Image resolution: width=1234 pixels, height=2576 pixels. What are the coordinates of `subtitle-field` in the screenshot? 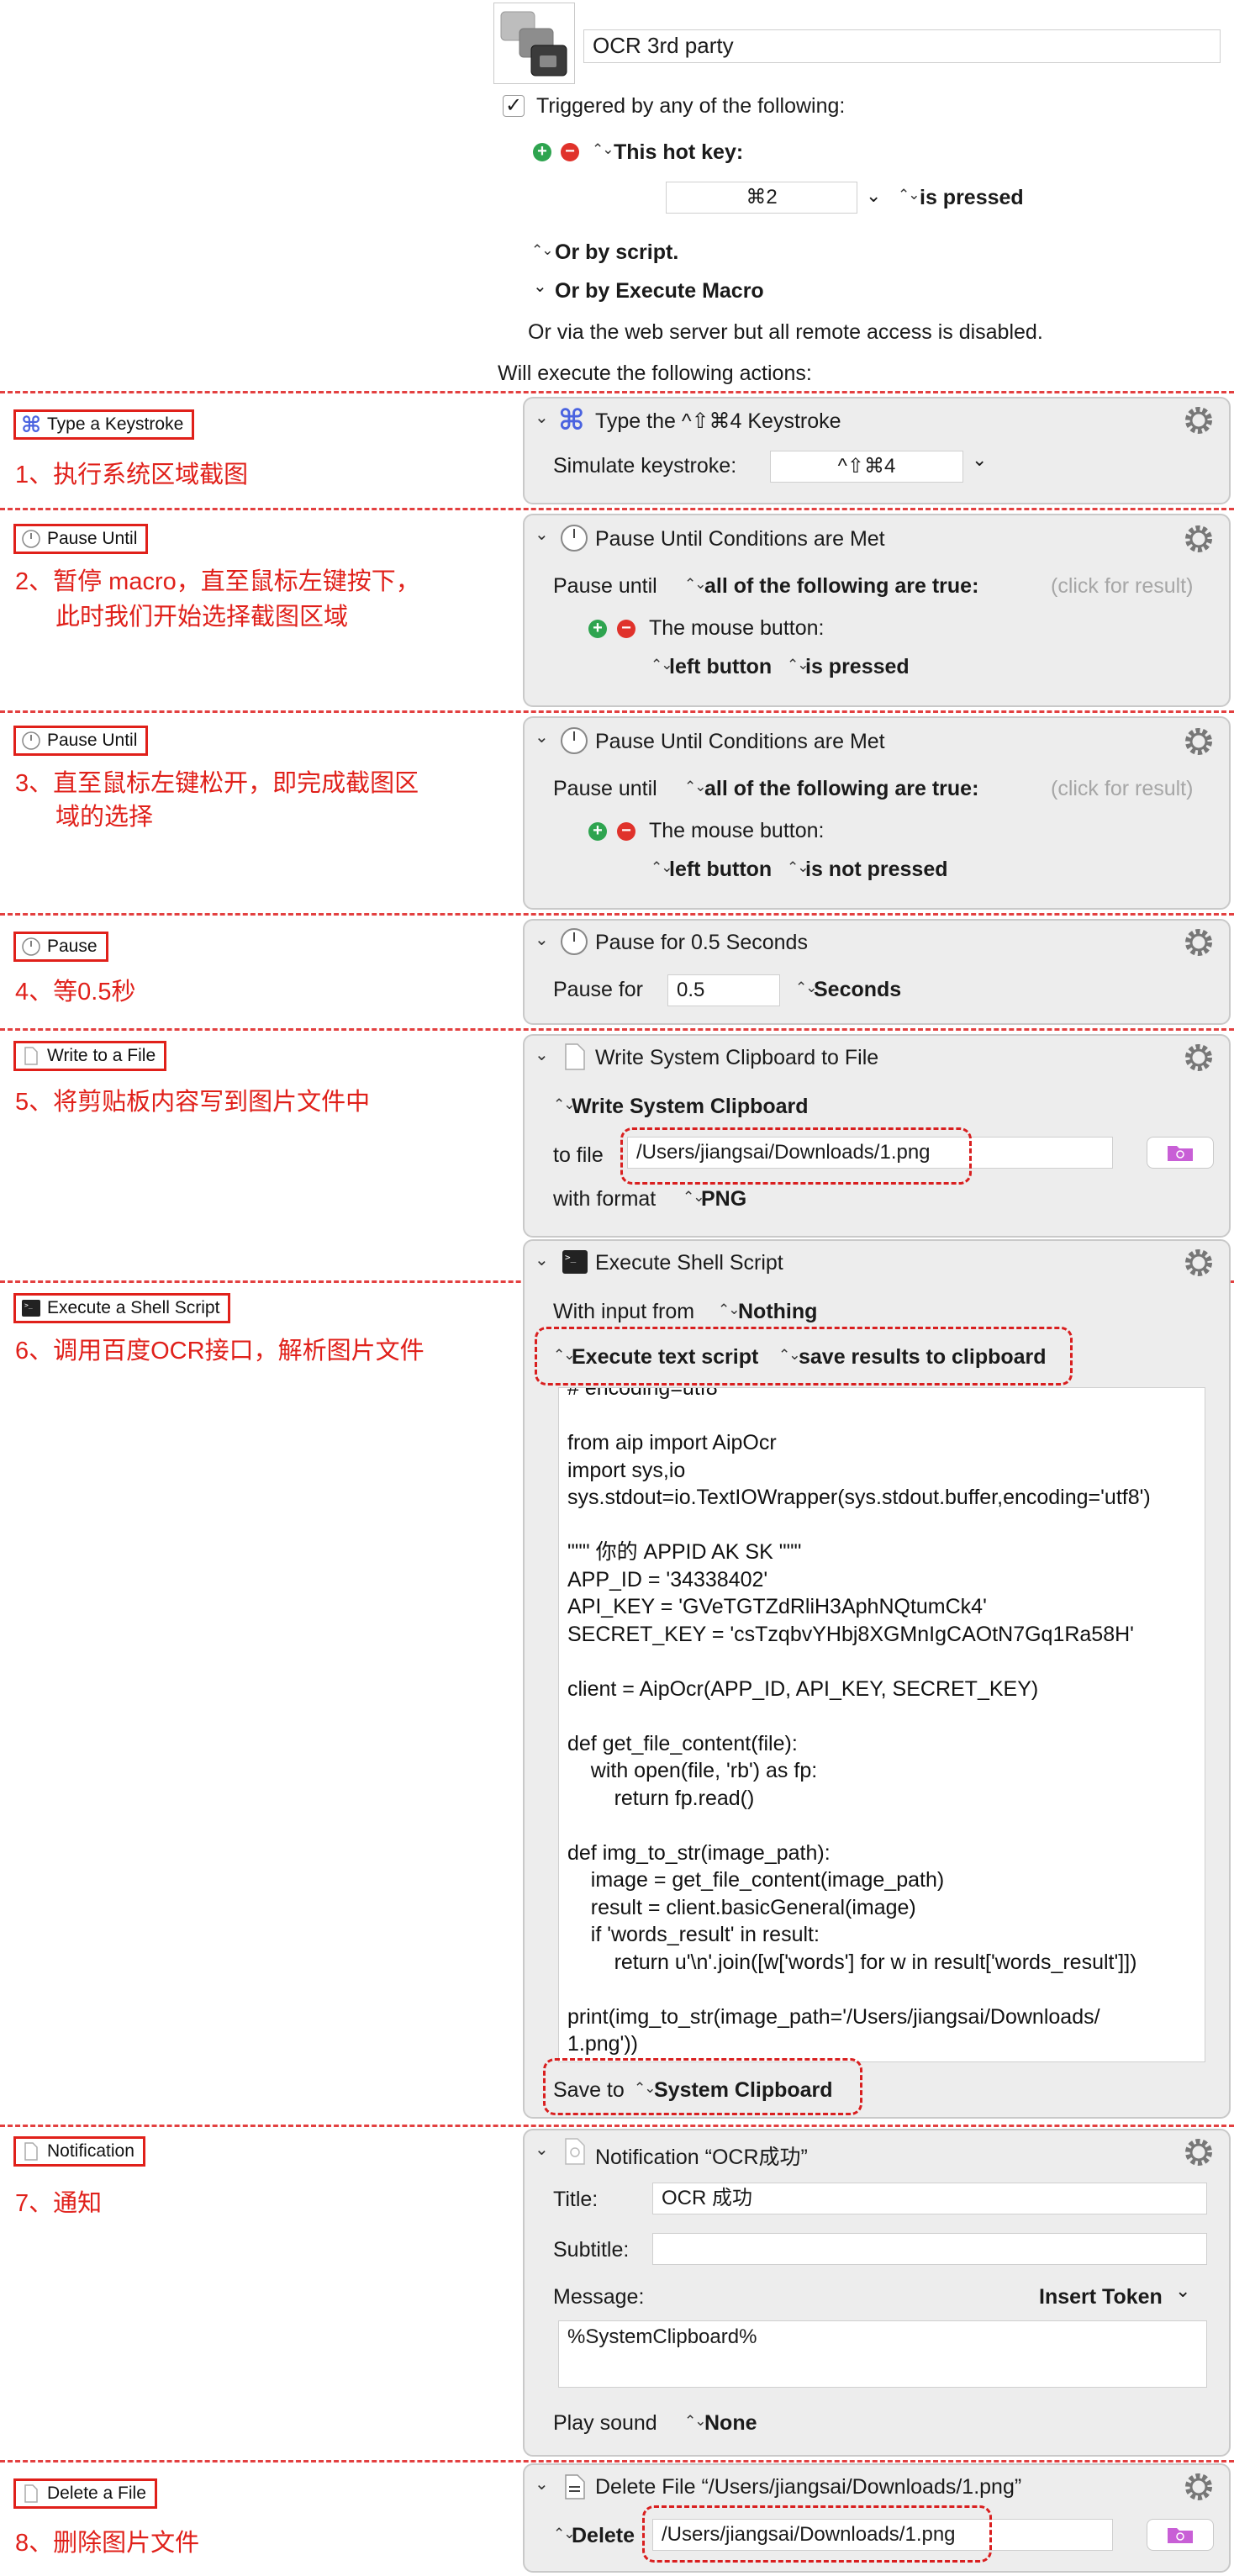 It's located at (929, 2249).